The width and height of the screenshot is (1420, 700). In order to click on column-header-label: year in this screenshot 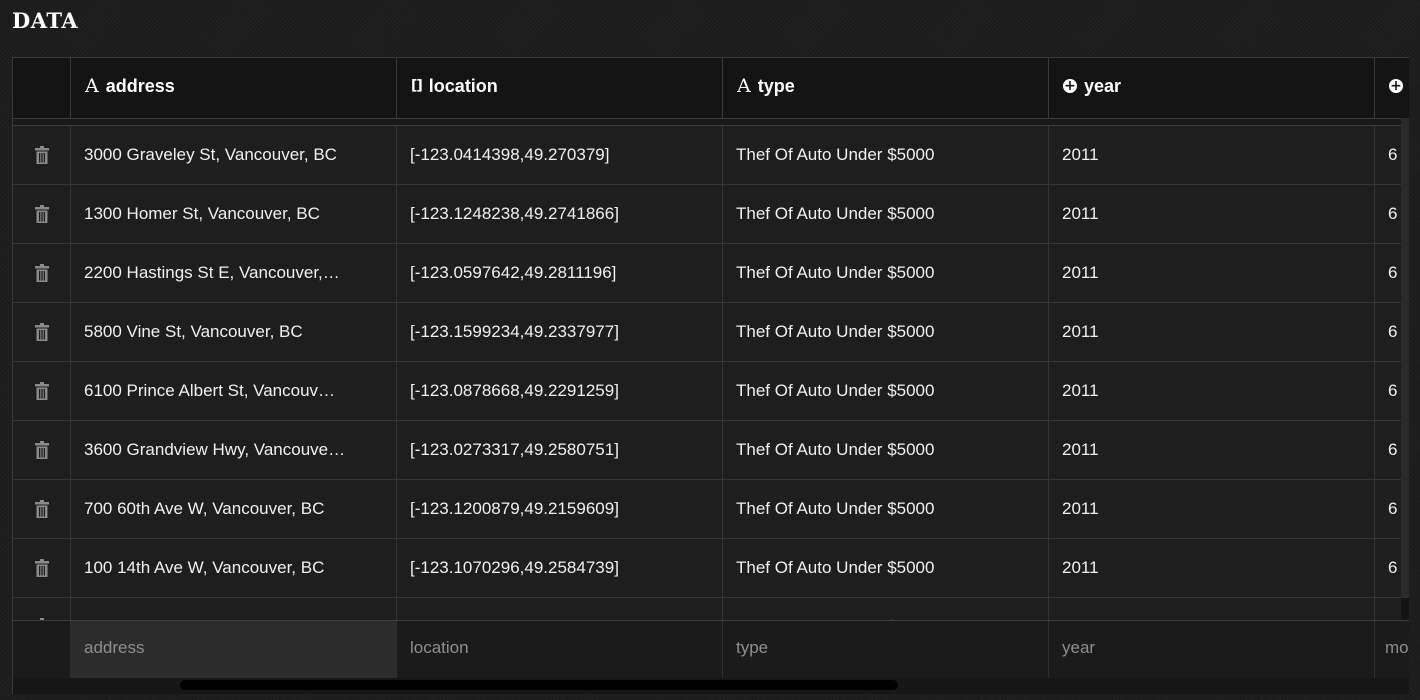, I will do `click(1103, 86)`.